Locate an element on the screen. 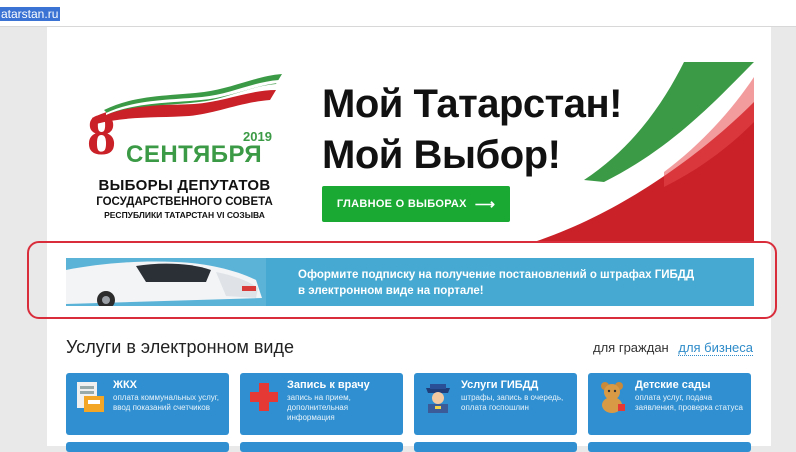 The image size is (796, 452). date-number: 8 is located at coordinates (101, 134).